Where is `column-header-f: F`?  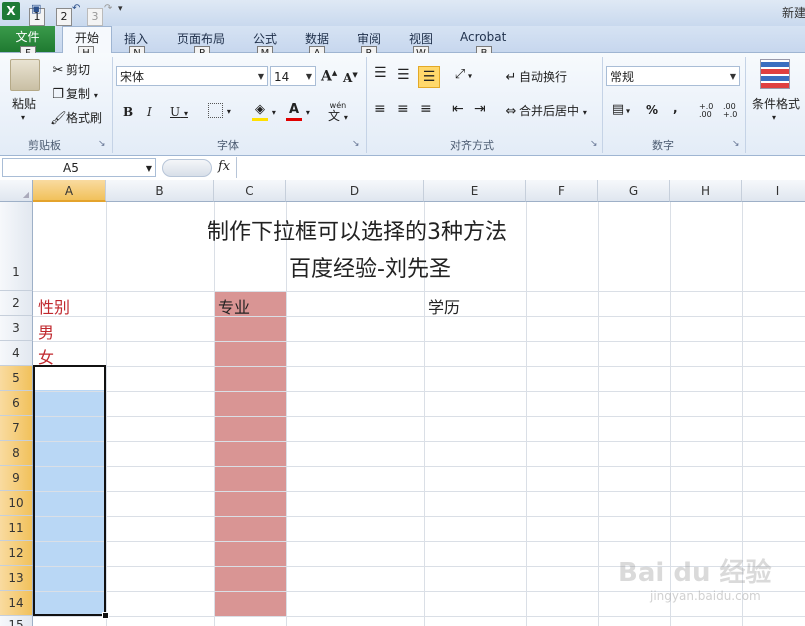
column-header-f: F is located at coordinates (562, 191).